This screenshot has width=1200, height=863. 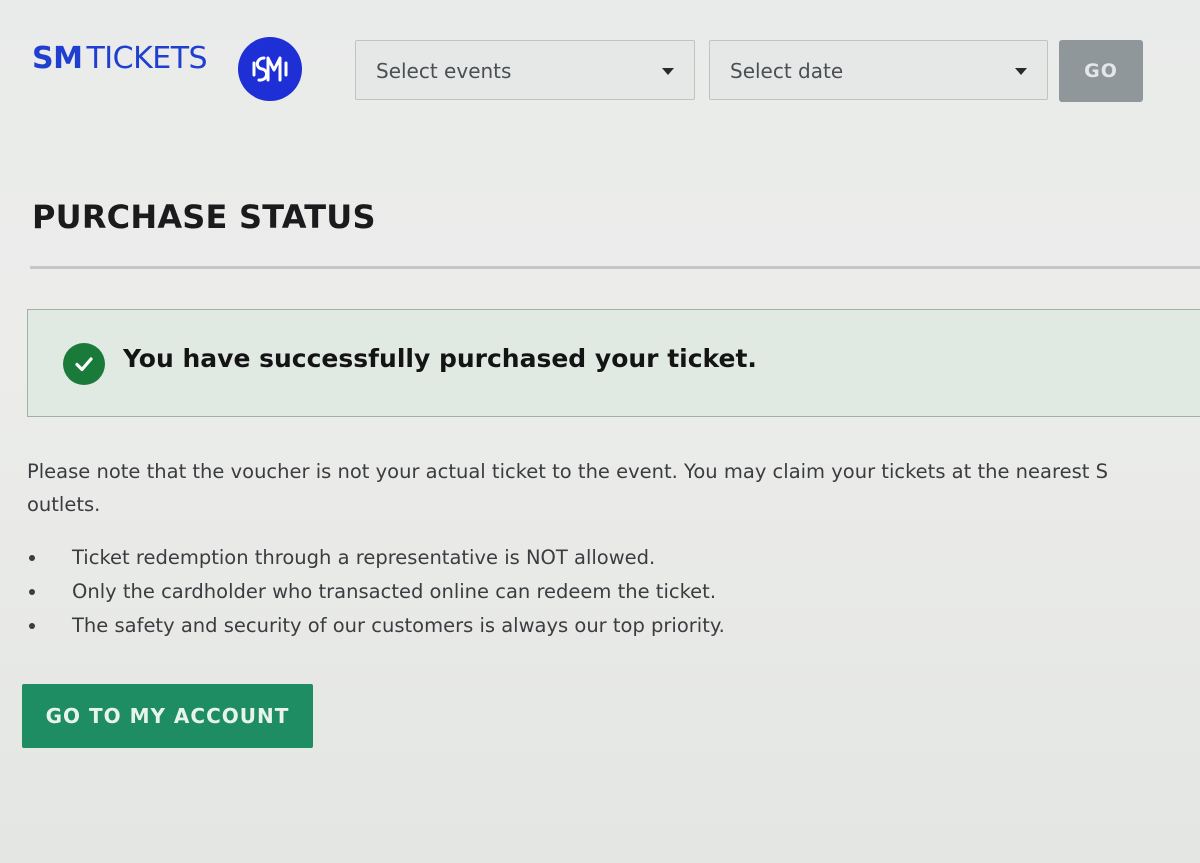 I want to click on select-events-value: Select events, so click(x=444, y=71).